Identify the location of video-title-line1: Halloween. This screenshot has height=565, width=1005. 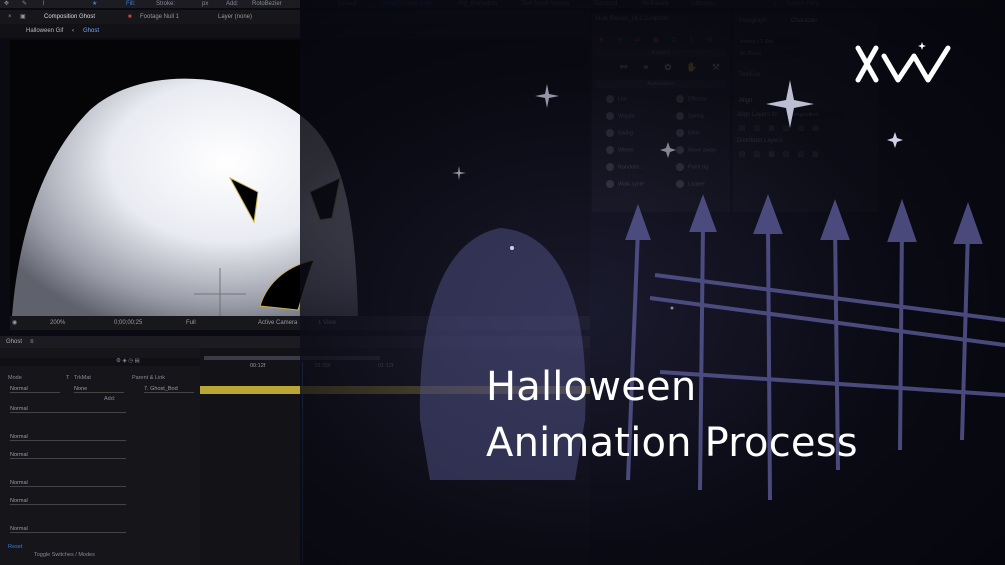
(591, 387).